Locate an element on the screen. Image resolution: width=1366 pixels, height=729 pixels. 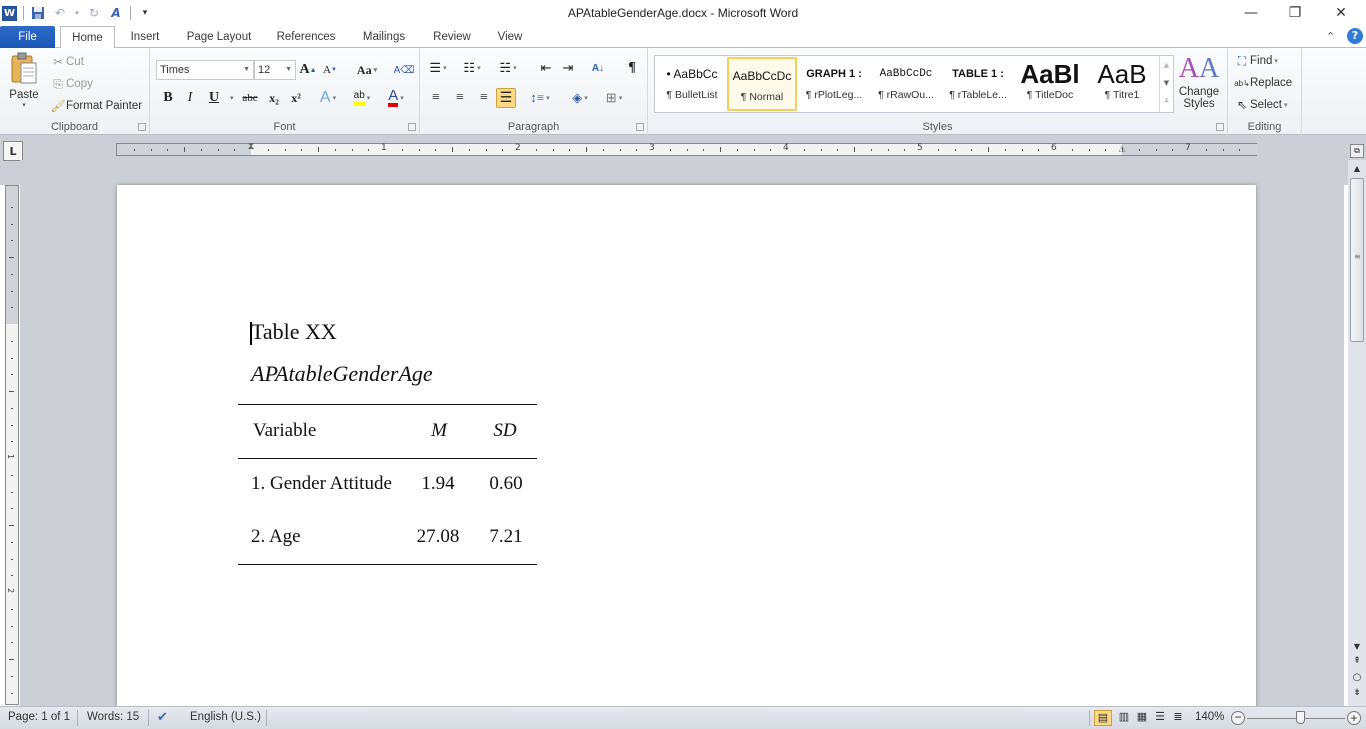
outline-icon: ☰ is located at coordinates (1160, 716).